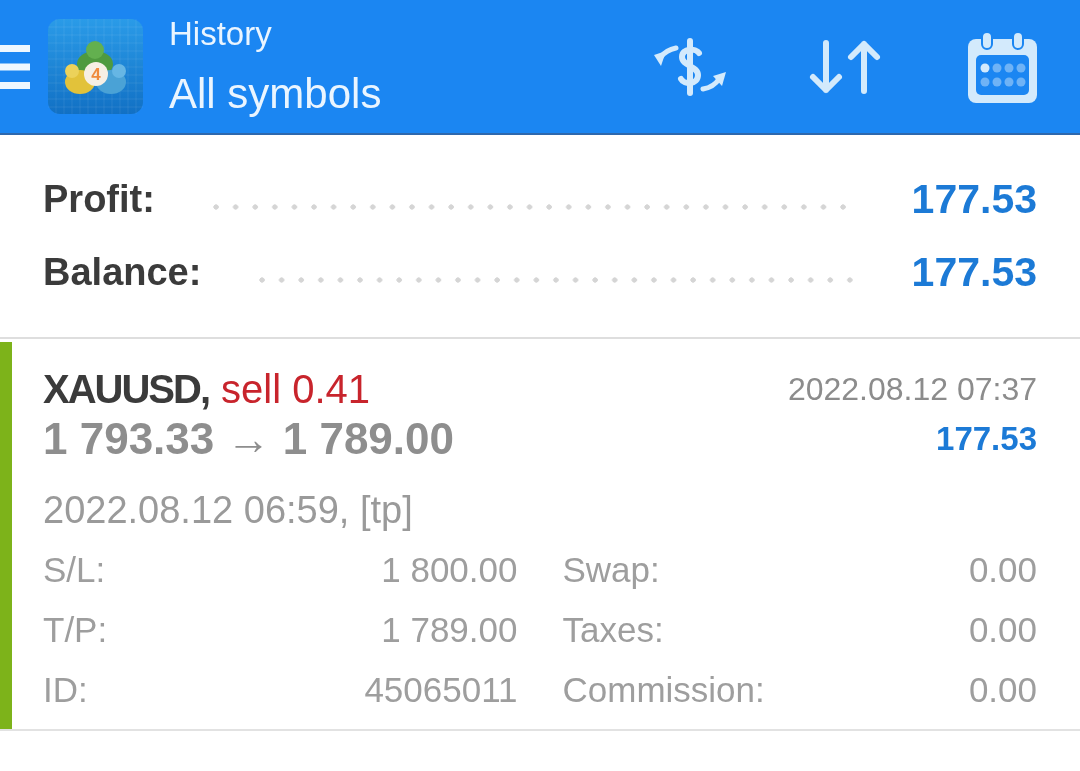 The image size is (1080, 771). Describe the element at coordinates (122, 272) in the screenshot. I see `summary-label: Balance:` at that location.